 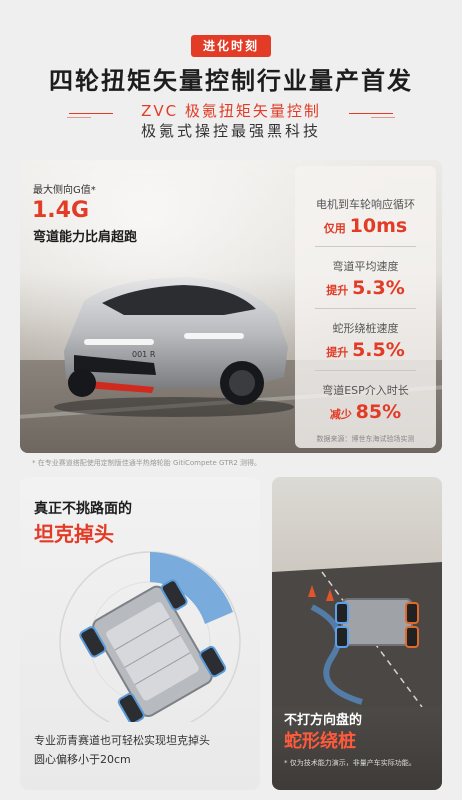 What do you see at coordinates (320, 741) in the screenshot?
I see `card-title-red: 蛇形绕桩` at bounding box center [320, 741].